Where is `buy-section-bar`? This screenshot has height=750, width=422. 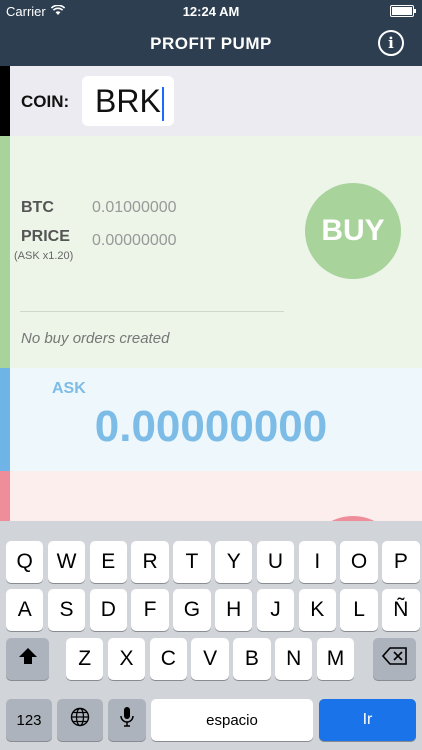
buy-section-bar is located at coordinates (5, 252).